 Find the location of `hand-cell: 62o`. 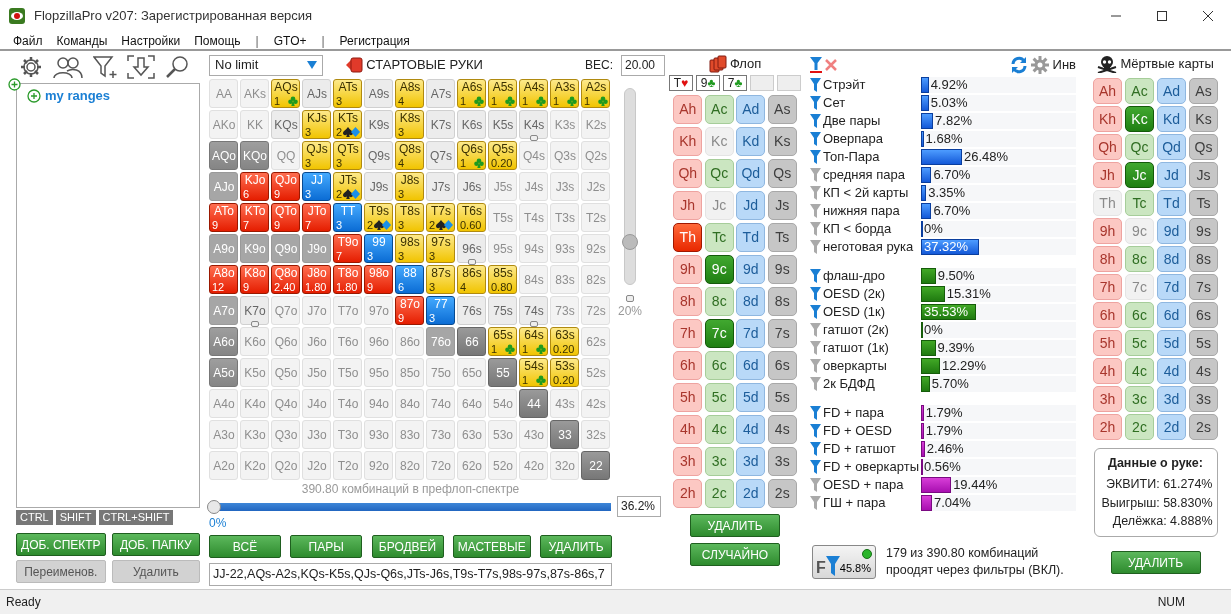

hand-cell: 62o is located at coordinates (471, 465).